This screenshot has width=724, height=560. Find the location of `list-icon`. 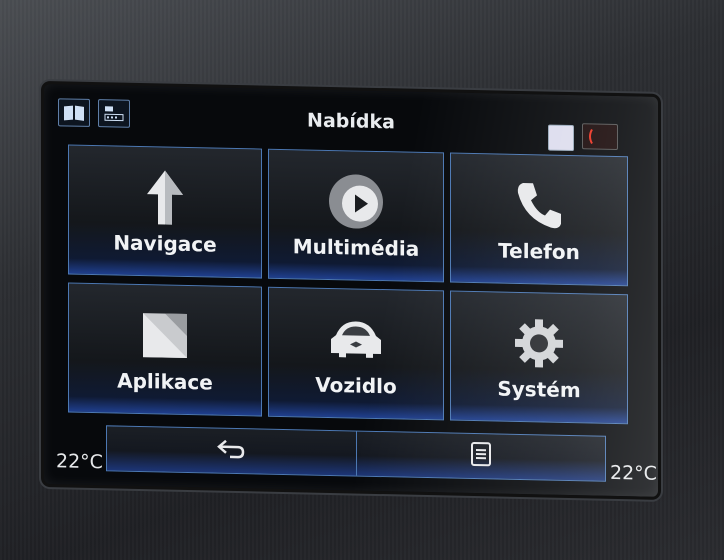

list-icon is located at coordinates (481, 456).